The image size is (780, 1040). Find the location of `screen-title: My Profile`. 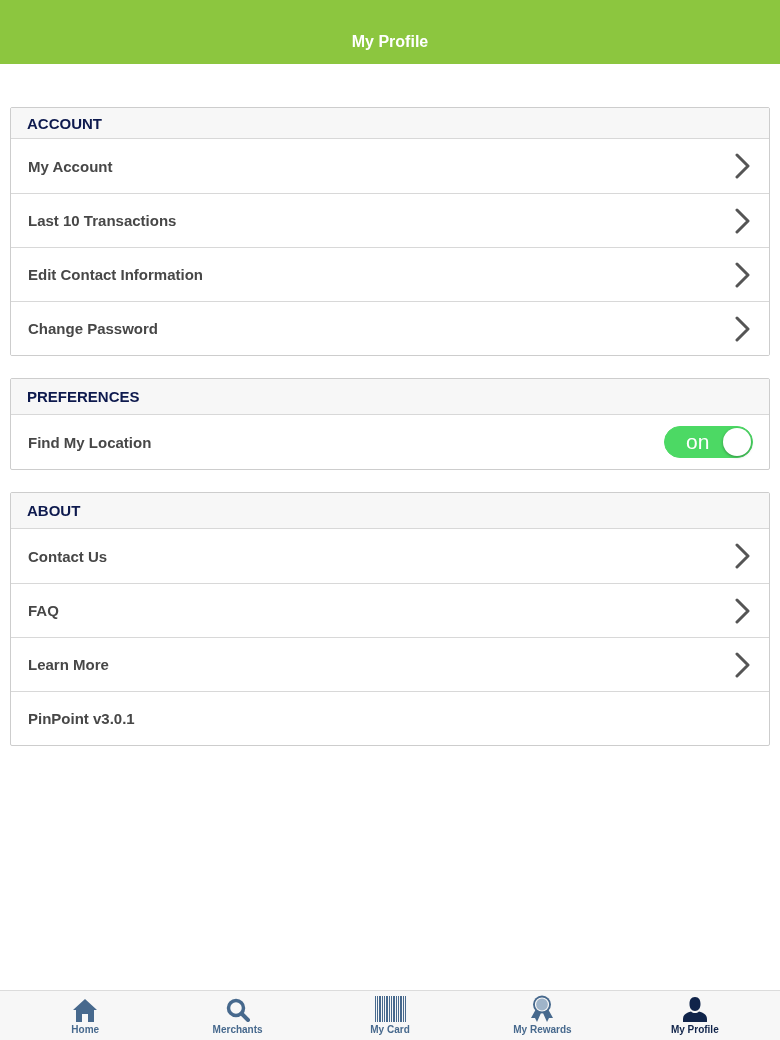

screen-title: My Profile is located at coordinates (390, 42).